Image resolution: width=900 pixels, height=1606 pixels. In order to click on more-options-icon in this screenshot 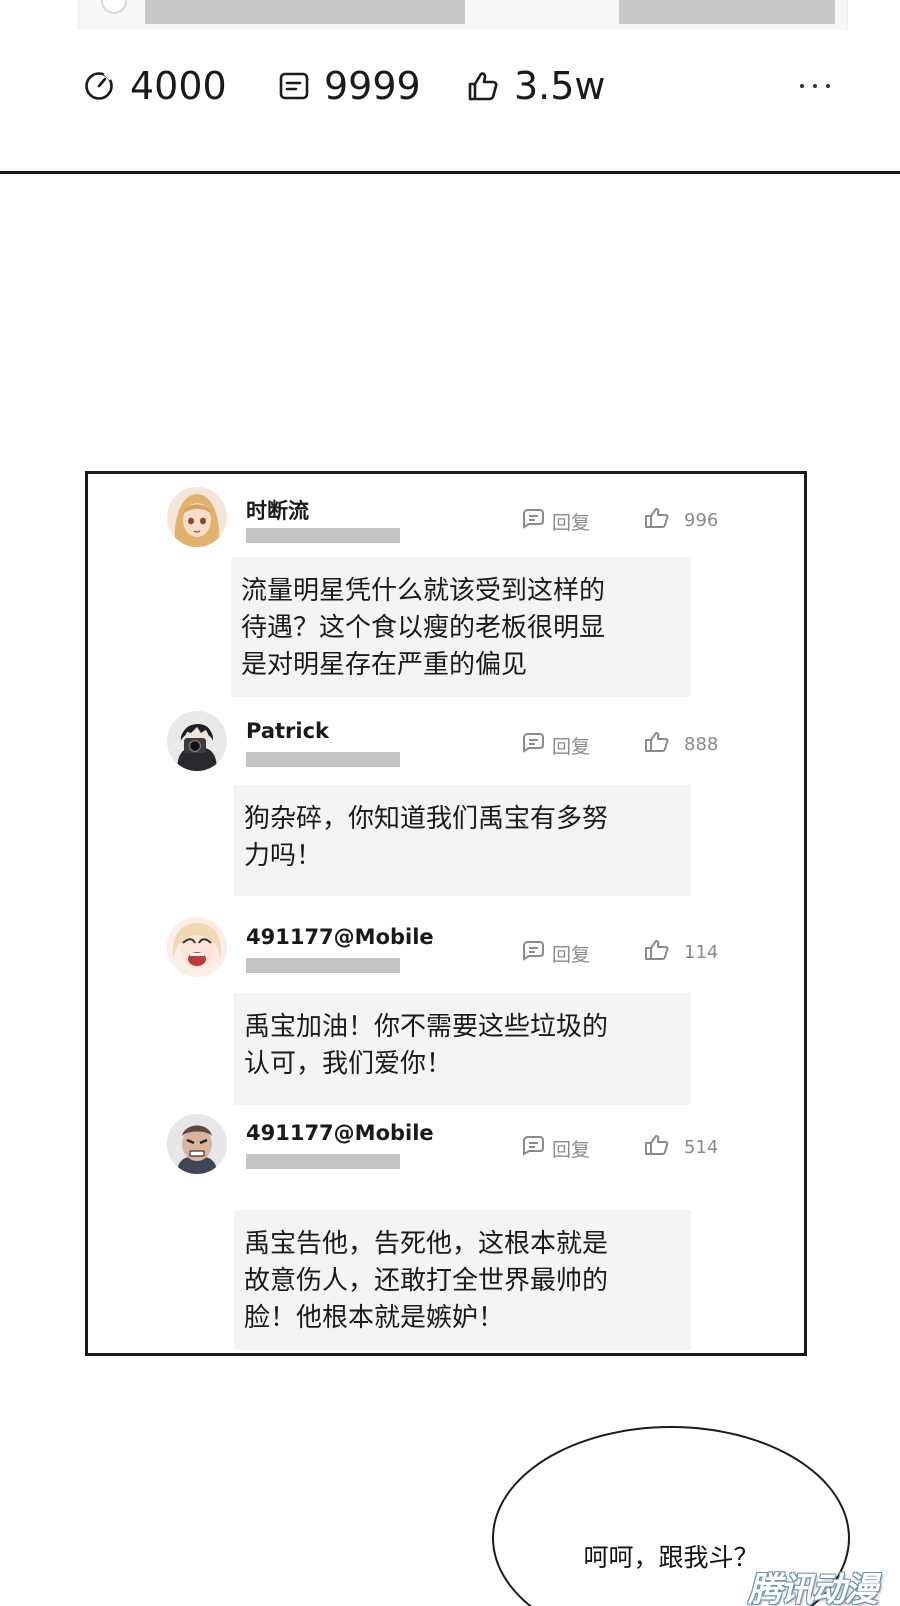, I will do `click(815, 86)`.